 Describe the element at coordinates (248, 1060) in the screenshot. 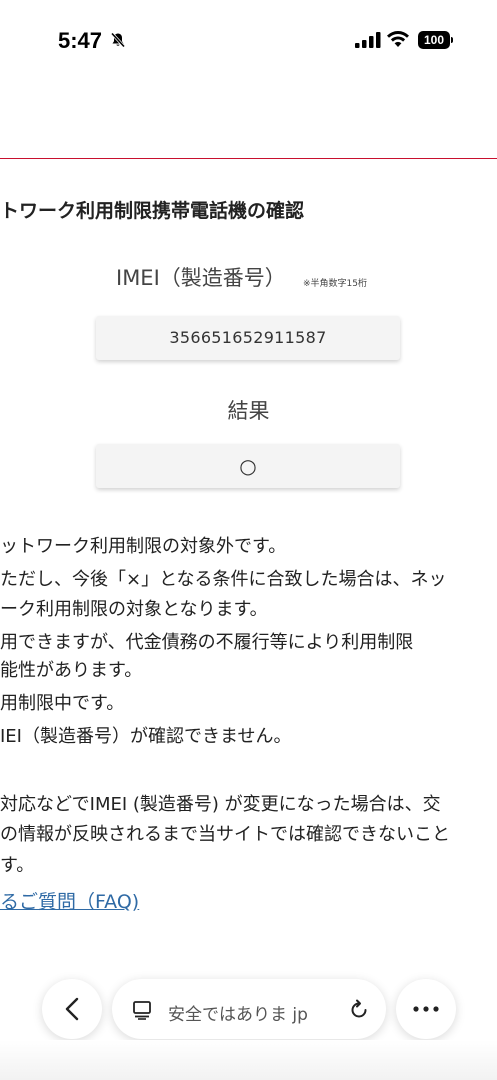

I see `bottom-fade` at that location.